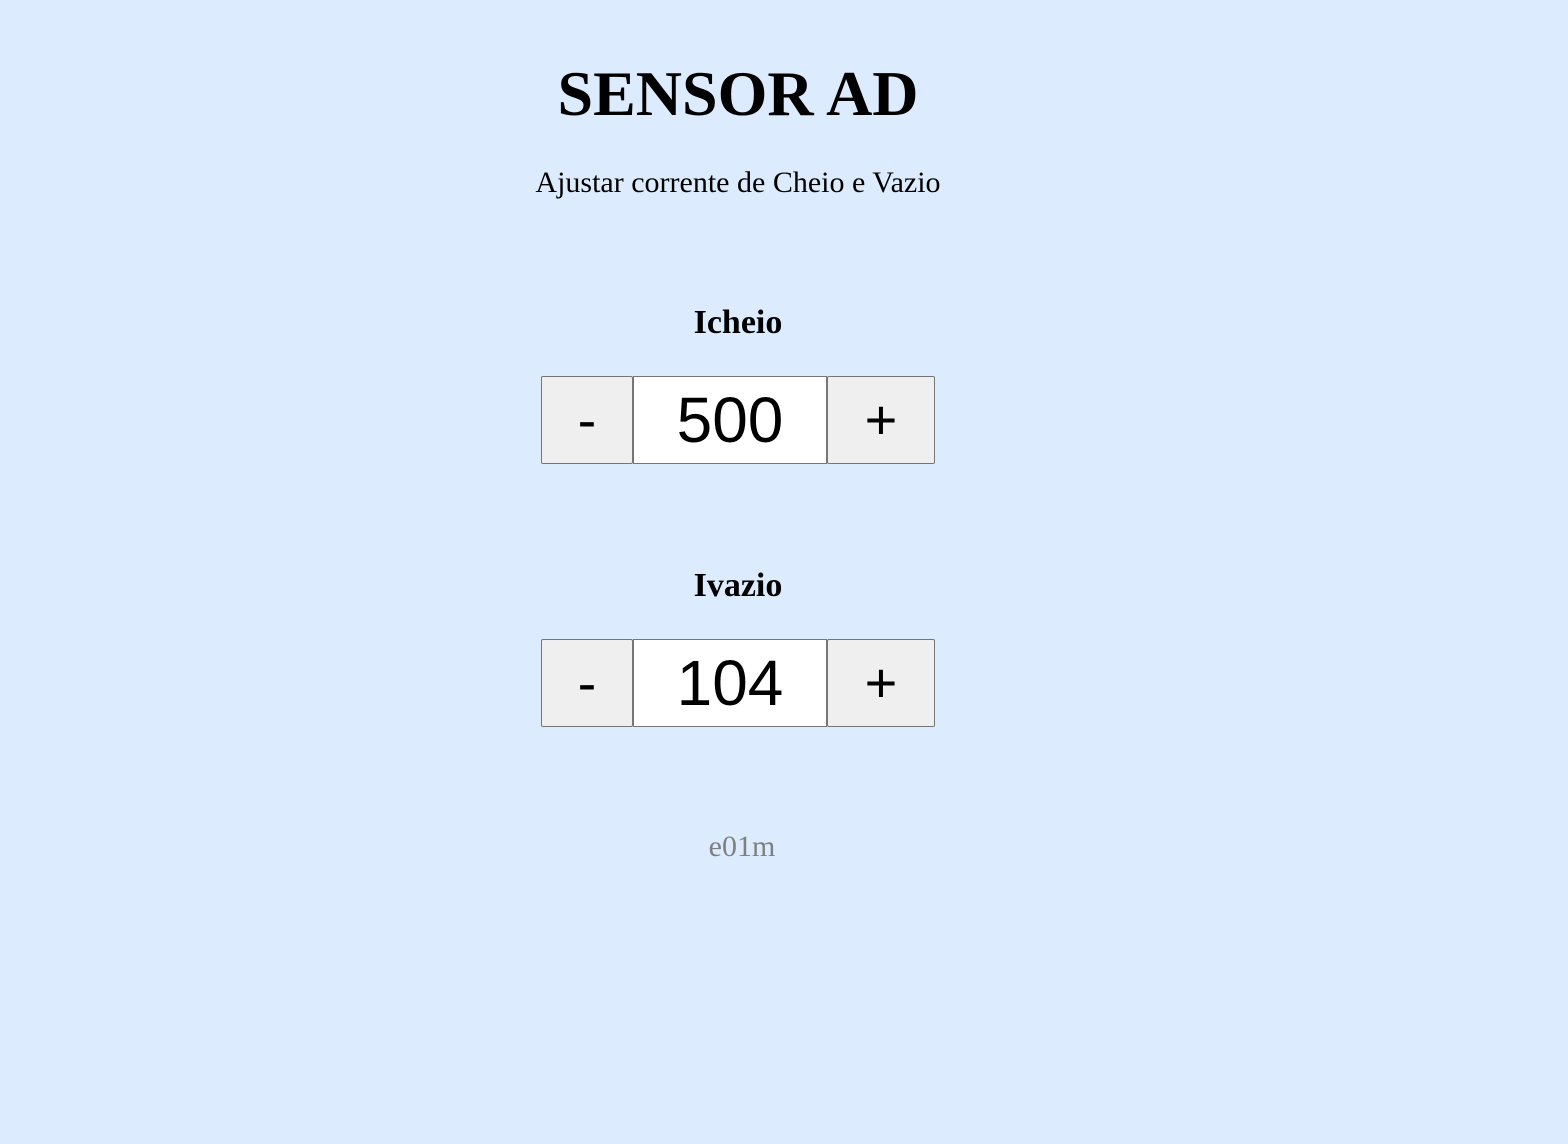 The width and height of the screenshot is (1568, 1144). What do you see at coordinates (587, 683) in the screenshot?
I see `ivazio-decrement-button: -` at bounding box center [587, 683].